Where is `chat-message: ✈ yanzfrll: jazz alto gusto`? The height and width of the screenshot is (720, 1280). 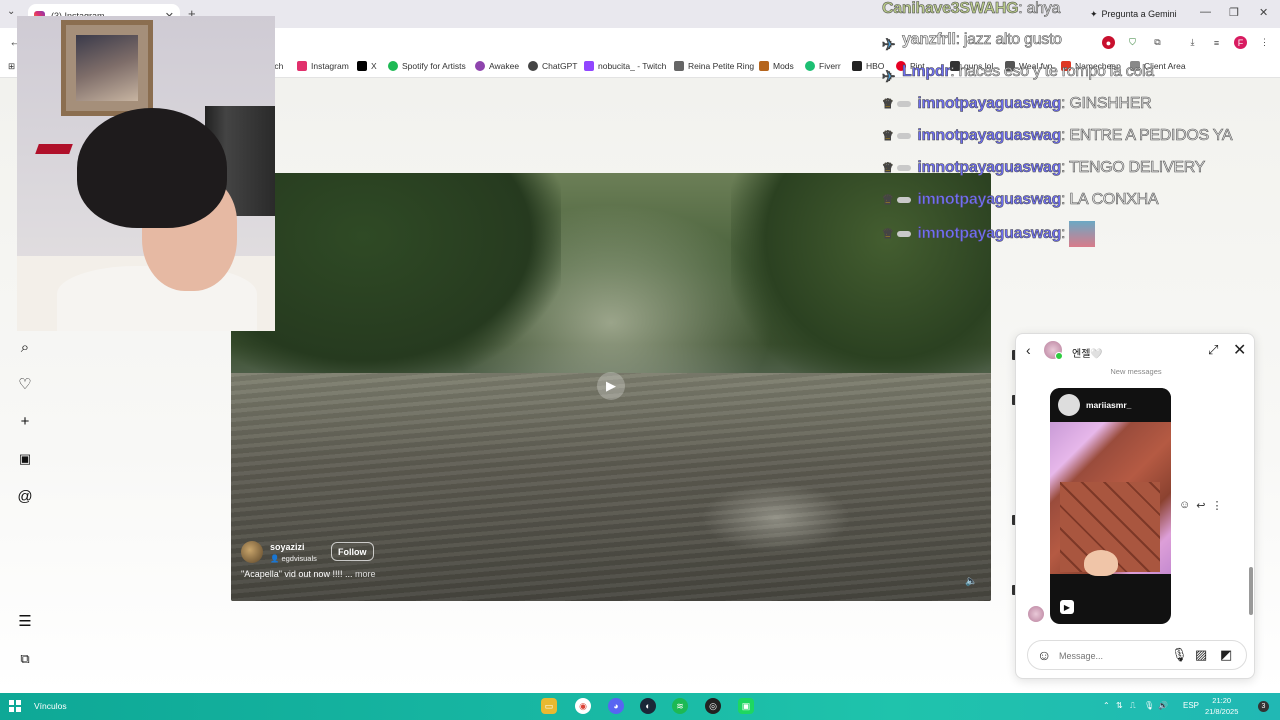
chat-message: ✈ yanzfrll: jazz alto gusto is located at coordinates (972, 42).